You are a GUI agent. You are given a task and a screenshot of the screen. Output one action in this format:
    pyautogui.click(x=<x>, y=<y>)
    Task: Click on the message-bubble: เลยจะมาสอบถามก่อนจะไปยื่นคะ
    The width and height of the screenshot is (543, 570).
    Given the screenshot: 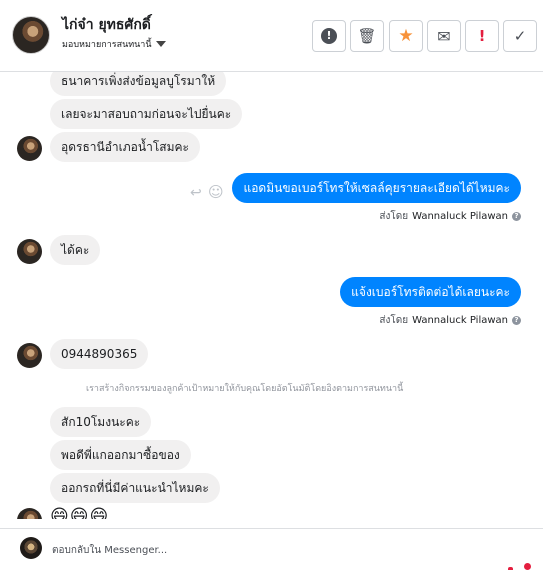 What is the action you would take?
    pyautogui.click(x=146, y=114)
    